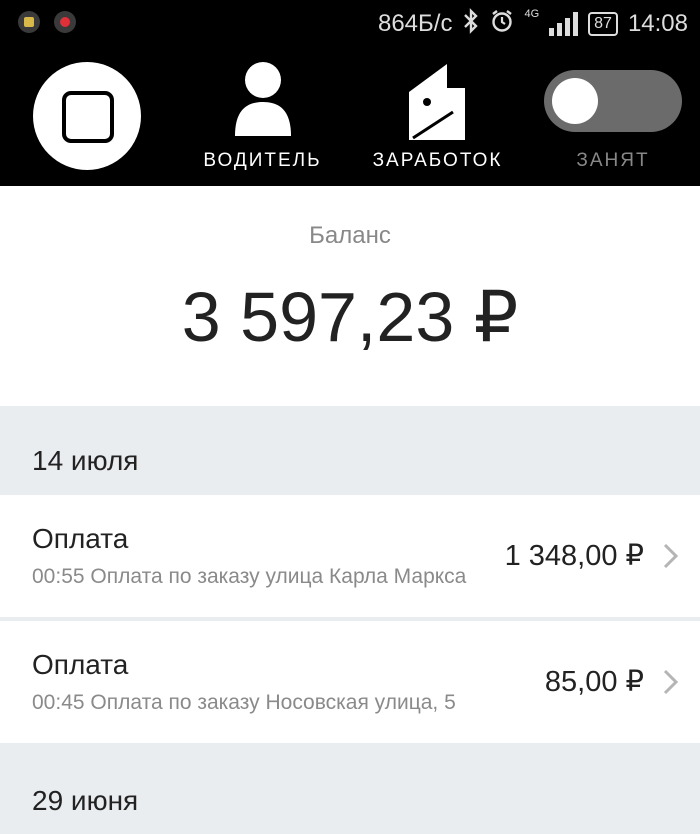  What do you see at coordinates (263, 99) in the screenshot?
I see `person-icon` at bounding box center [263, 99].